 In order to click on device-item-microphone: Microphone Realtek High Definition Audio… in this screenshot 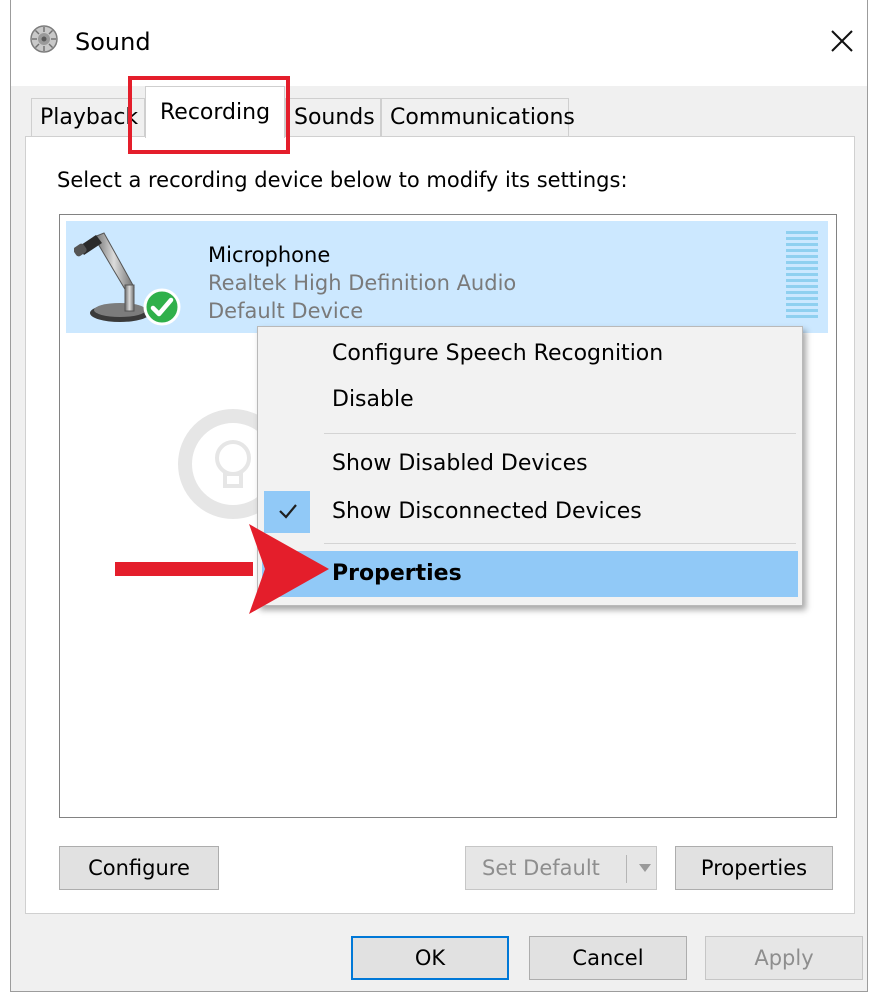, I will do `click(447, 277)`.